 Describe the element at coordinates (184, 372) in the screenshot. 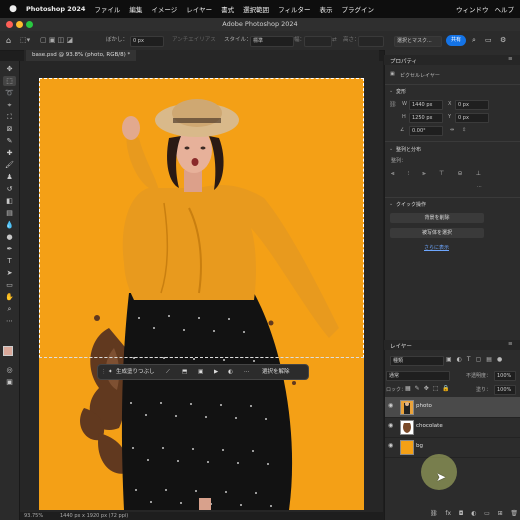

I see `invert-selection-icon: ⬒` at that location.